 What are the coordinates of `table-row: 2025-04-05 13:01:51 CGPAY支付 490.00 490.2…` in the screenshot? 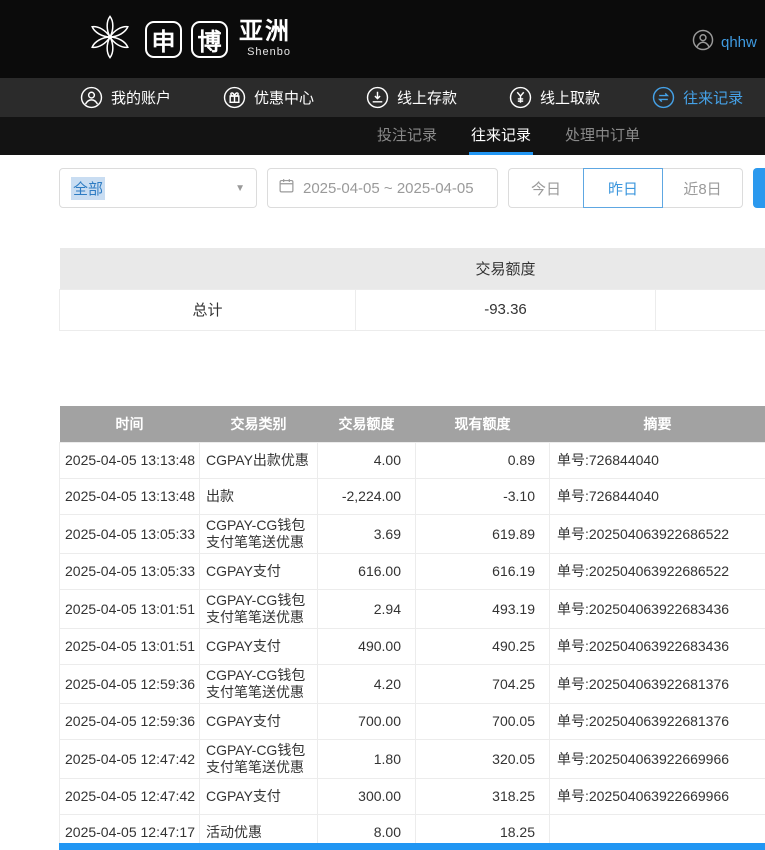 It's located at (412, 646).